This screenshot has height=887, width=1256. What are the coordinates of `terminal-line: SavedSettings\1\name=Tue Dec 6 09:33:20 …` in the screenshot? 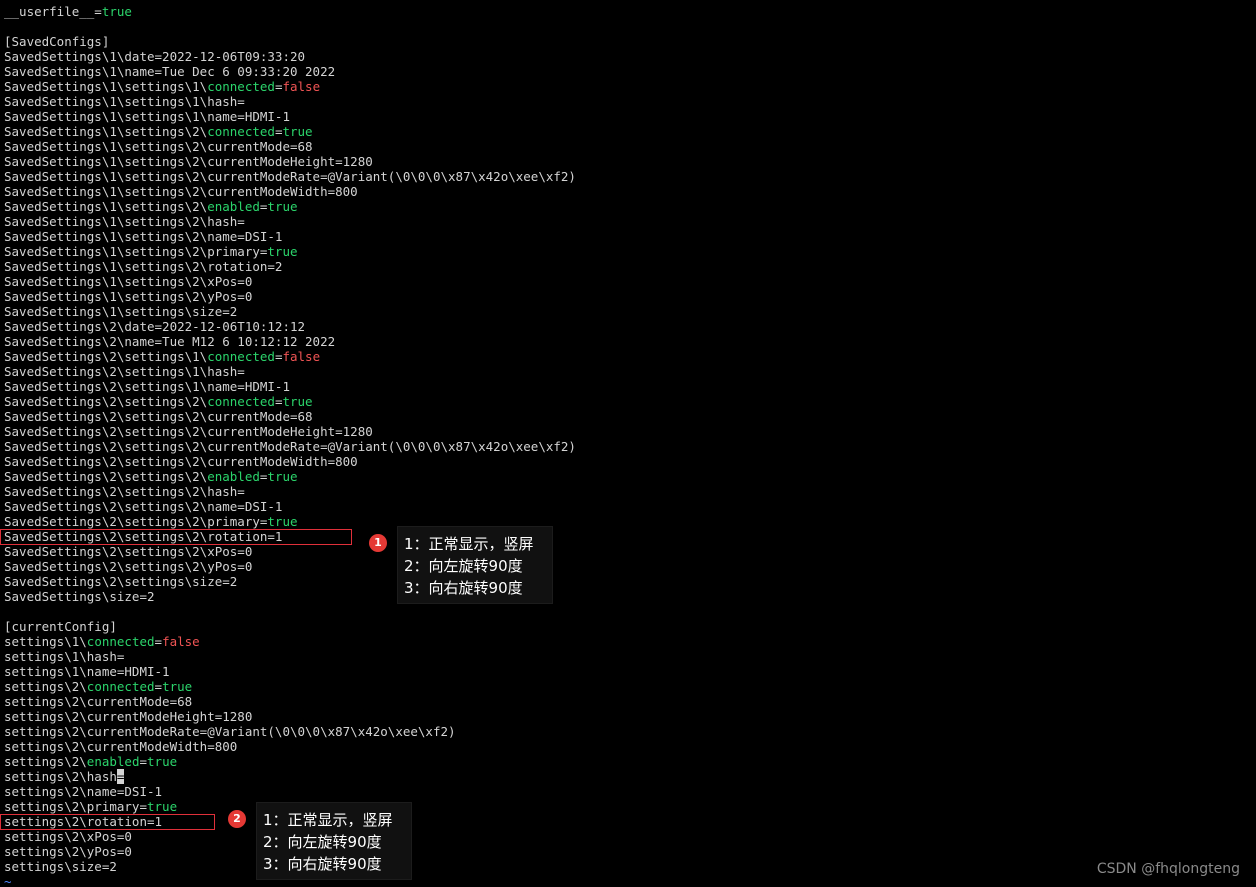 It's located at (290, 71).